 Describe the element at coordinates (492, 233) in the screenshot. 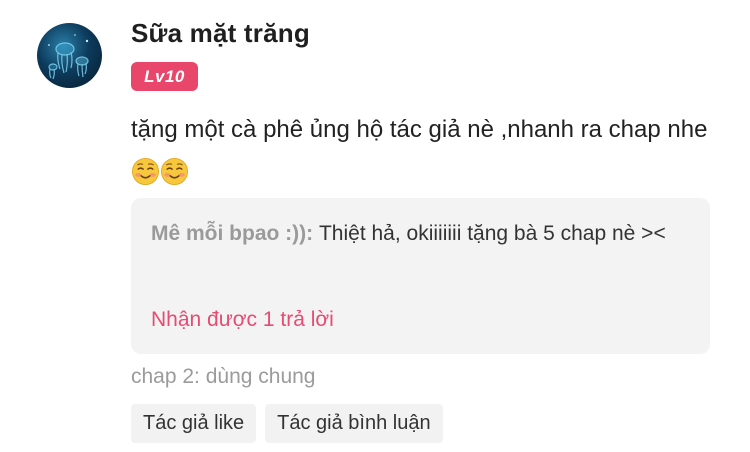

I see `reply-body: Thiệt hả, okiiiiiii tặng bà 5 chap nè ><` at that location.